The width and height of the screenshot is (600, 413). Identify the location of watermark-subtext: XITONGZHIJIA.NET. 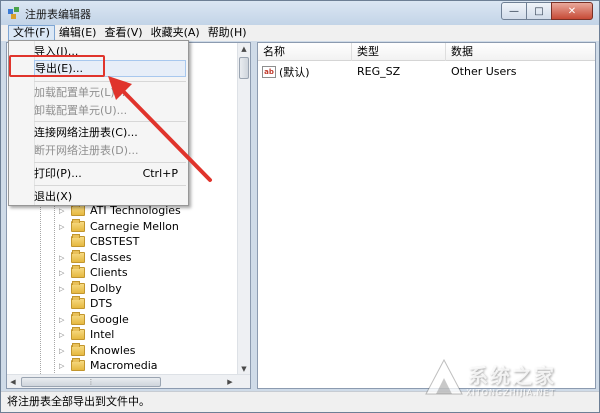
(511, 392).